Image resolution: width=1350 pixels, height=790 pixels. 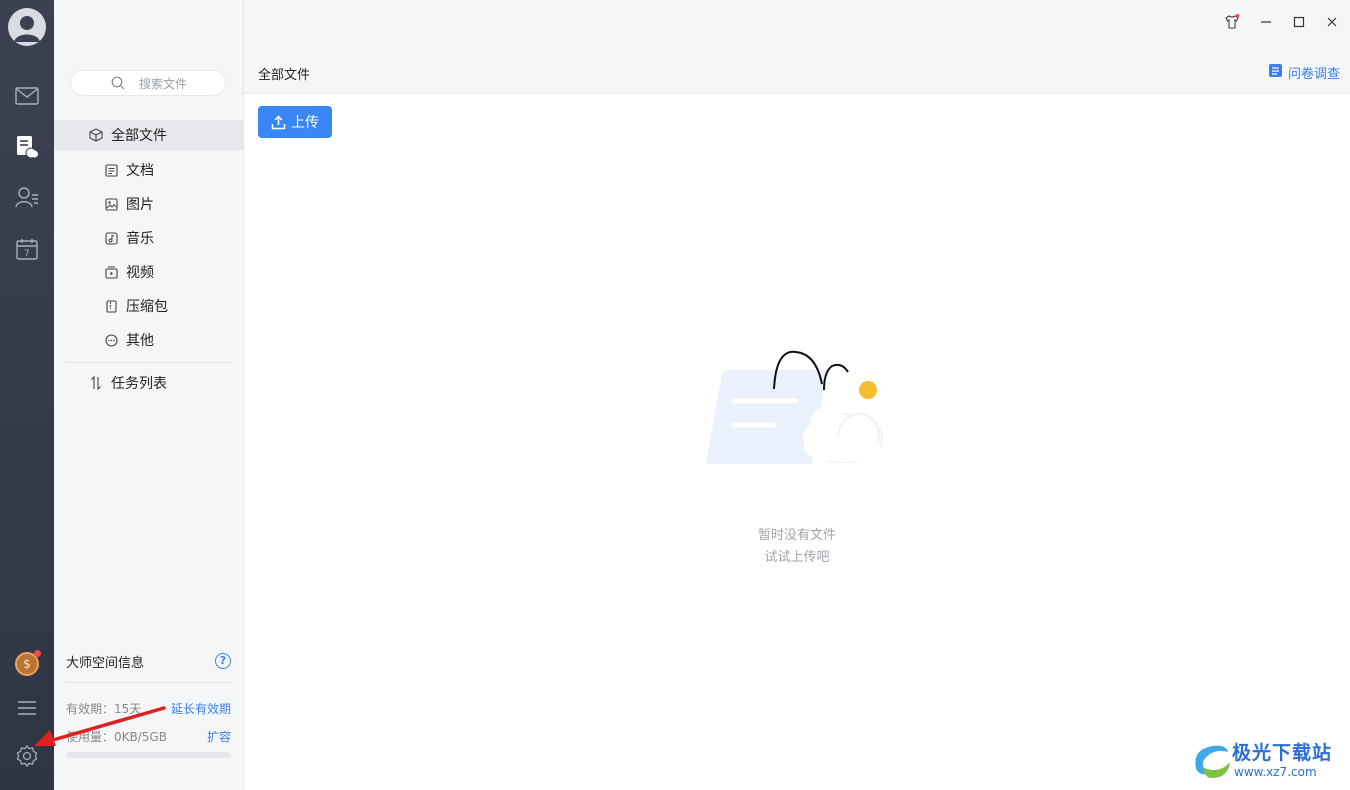 I want to click on page-title: 全部文件, so click(x=284, y=75).